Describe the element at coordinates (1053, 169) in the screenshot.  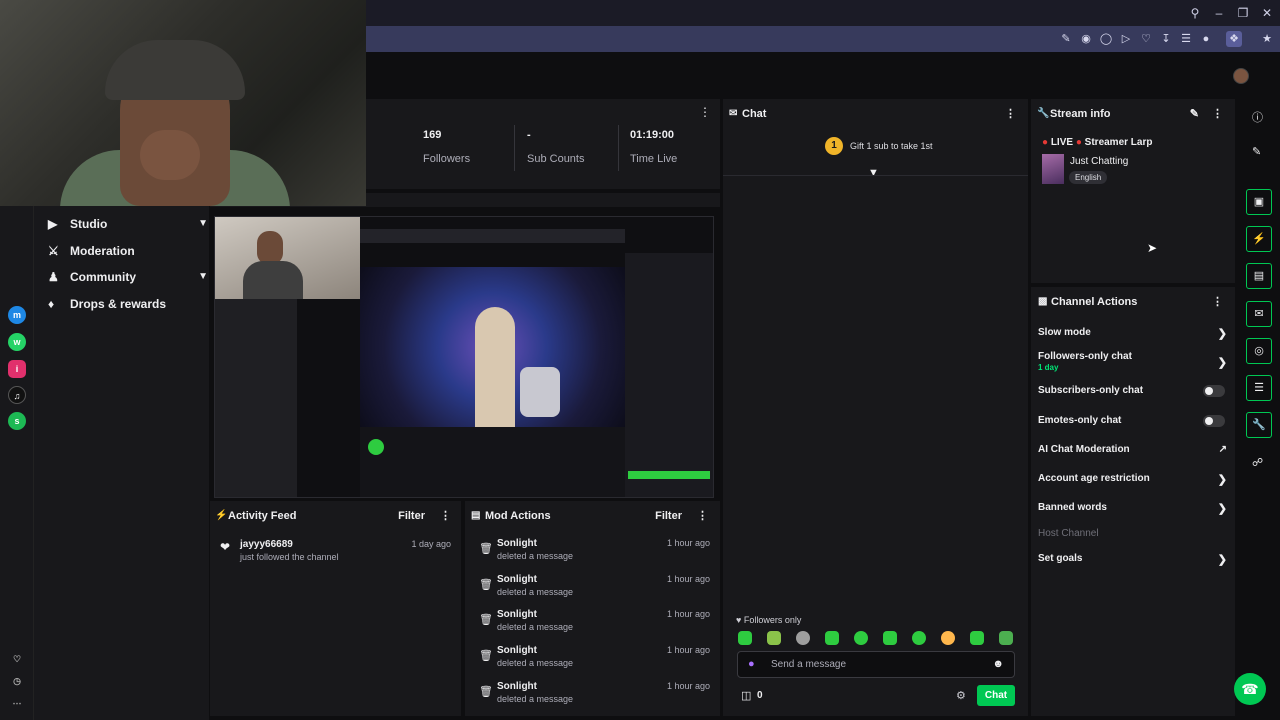
I see `category-thumbnail` at that location.